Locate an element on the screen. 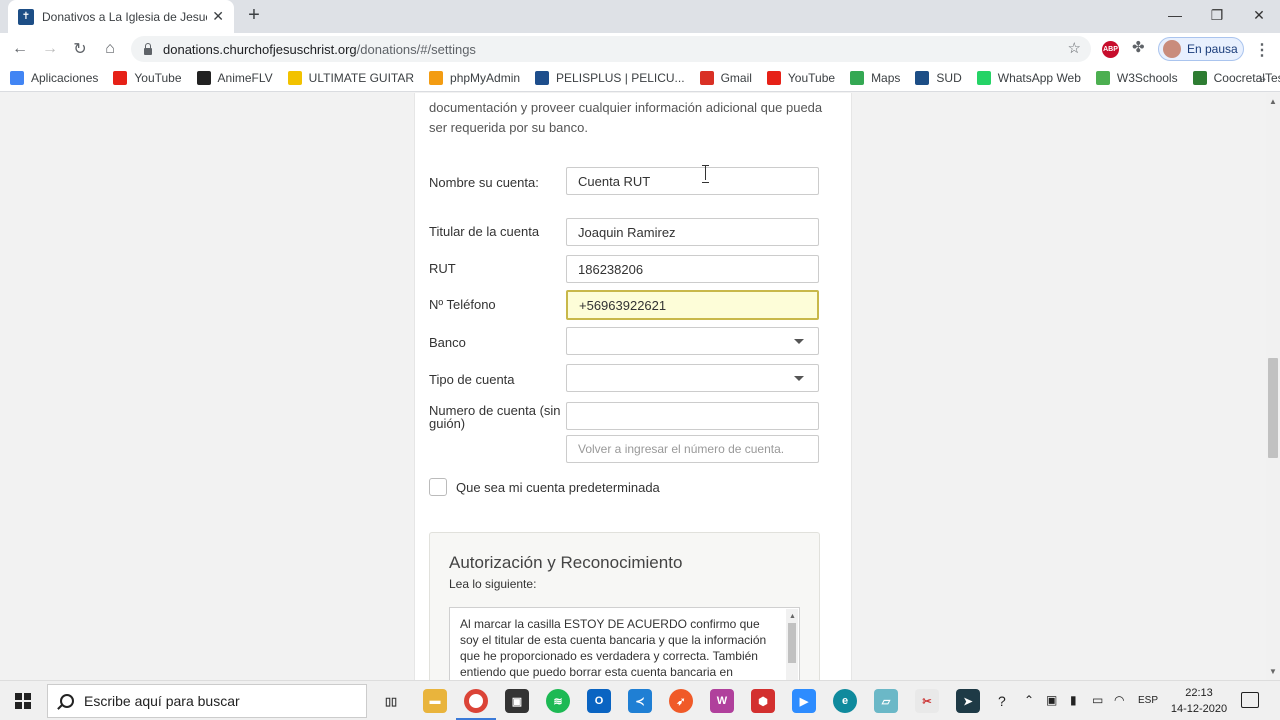  bookmark-label: phpMyAdmin is located at coordinates (485, 78).